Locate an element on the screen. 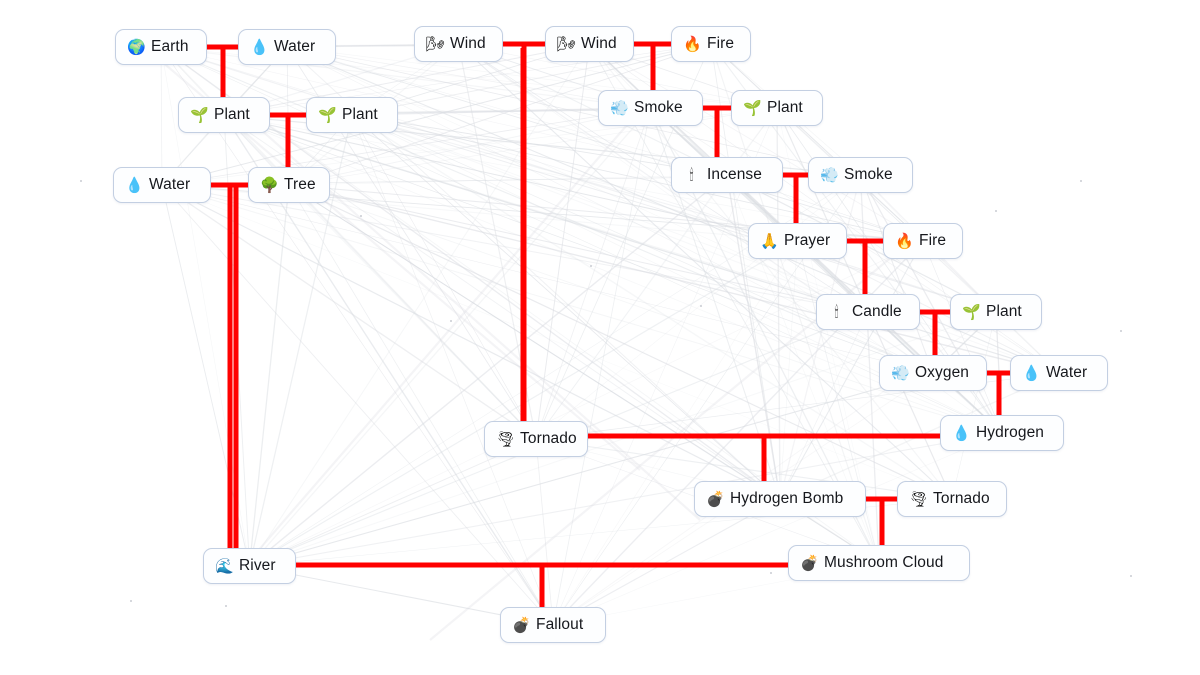 The width and height of the screenshot is (1200, 675). recipe-node-fire_top: 🔥 Fire is located at coordinates (711, 44).